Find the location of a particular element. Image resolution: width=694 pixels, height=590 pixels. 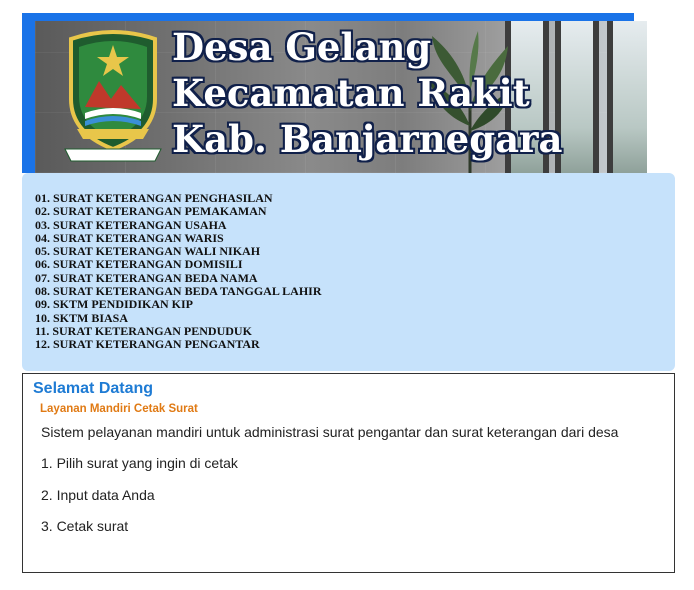

village-name: Desa Gelang is located at coordinates (302, 47).